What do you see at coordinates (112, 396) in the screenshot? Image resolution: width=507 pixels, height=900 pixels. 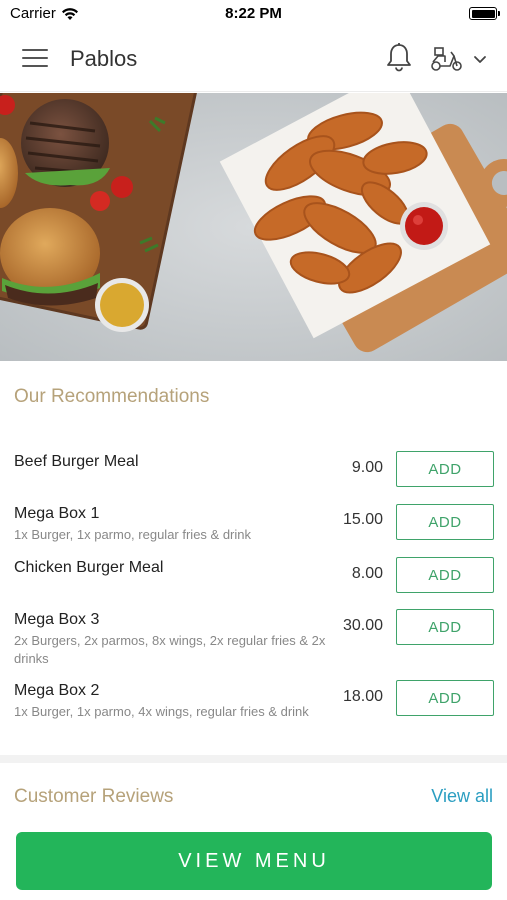 I see `recommendations-title: Our Recommendations` at bounding box center [112, 396].